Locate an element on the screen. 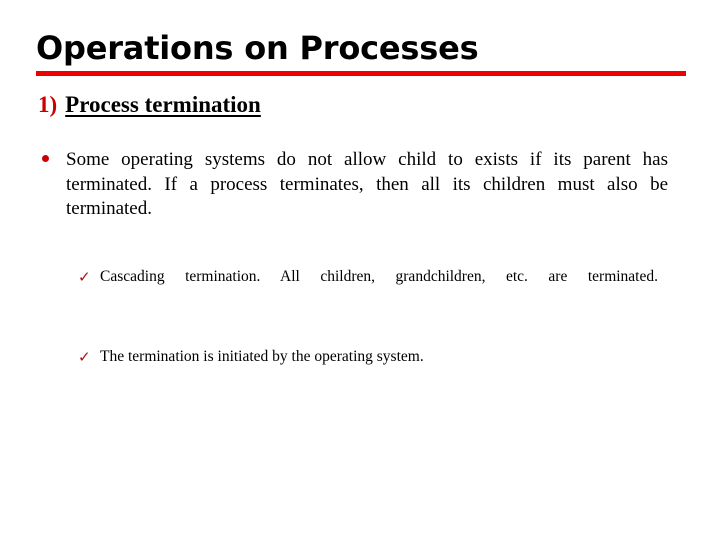  round-bullet-icon is located at coordinates (45, 158).